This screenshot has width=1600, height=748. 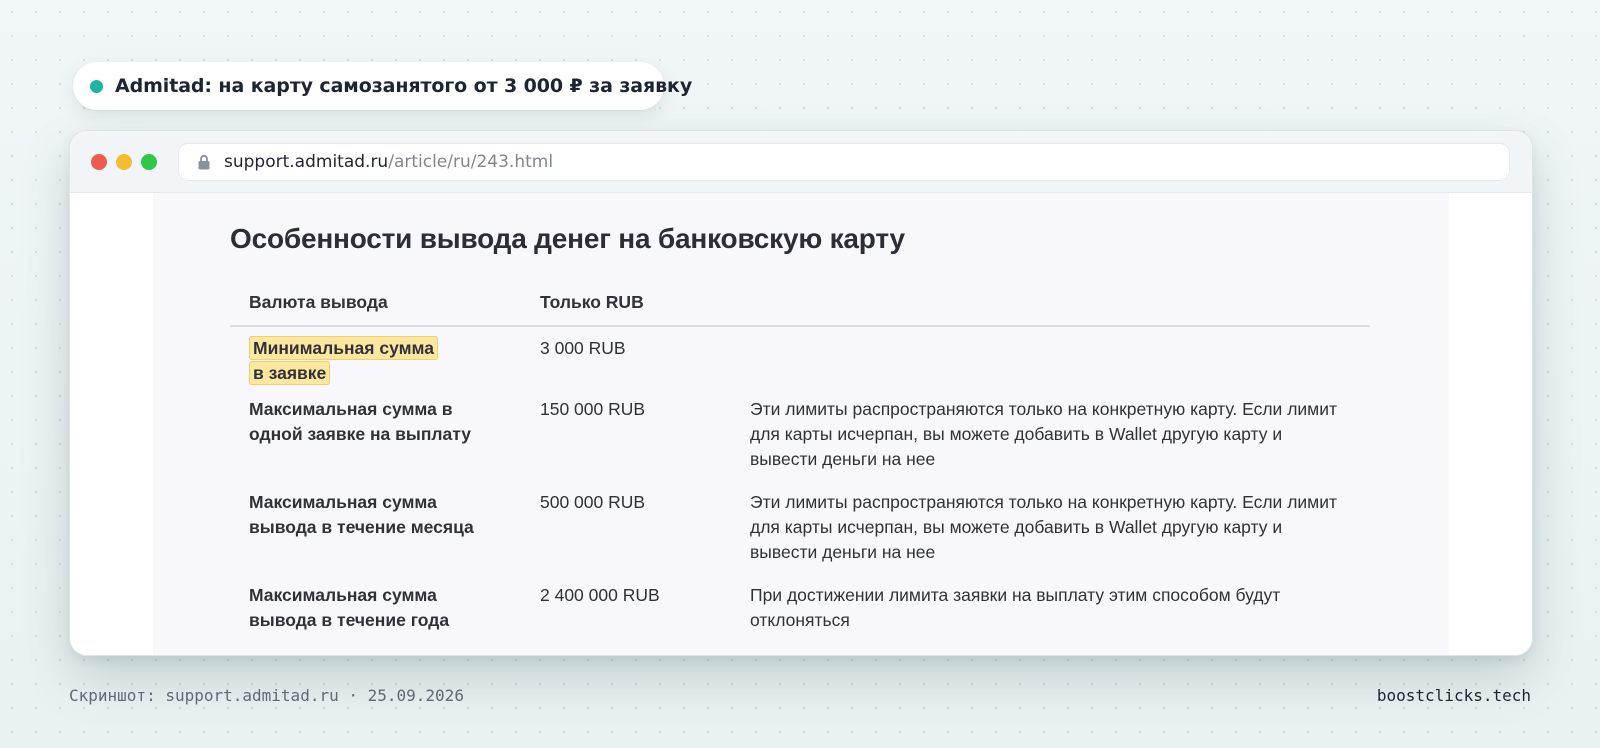 I want to click on table-header: Валюта вывода Только RUB, so click(x=800, y=305).